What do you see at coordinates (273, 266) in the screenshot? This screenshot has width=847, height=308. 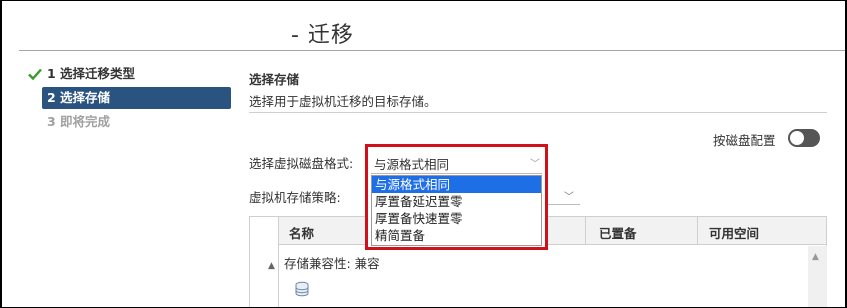 I see `expand-triangle-icon: ▲` at bounding box center [273, 266].